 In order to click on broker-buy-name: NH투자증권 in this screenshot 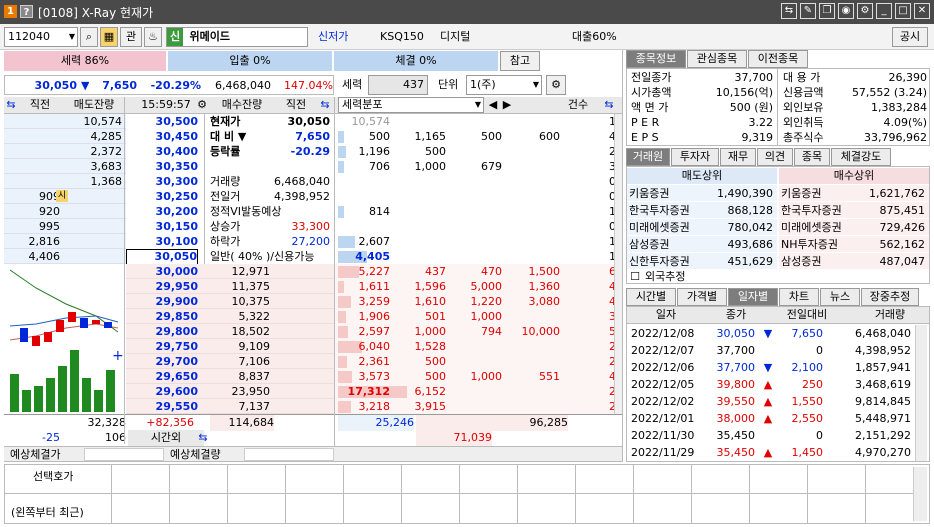, I will do `click(821, 245)`.